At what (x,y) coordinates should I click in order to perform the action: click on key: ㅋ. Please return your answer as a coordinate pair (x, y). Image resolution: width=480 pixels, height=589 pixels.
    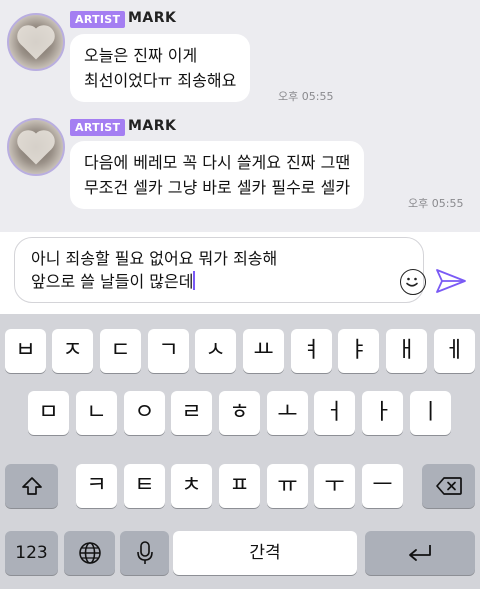
    Looking at the image, I should click on (96, 486).